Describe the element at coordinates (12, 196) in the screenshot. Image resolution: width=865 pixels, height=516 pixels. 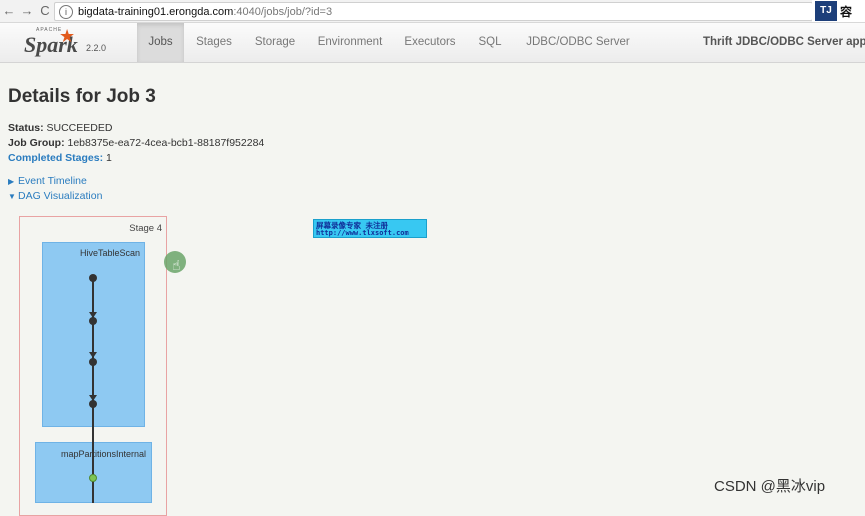
I see `collapse-arrow-icon: ▼` at that location.